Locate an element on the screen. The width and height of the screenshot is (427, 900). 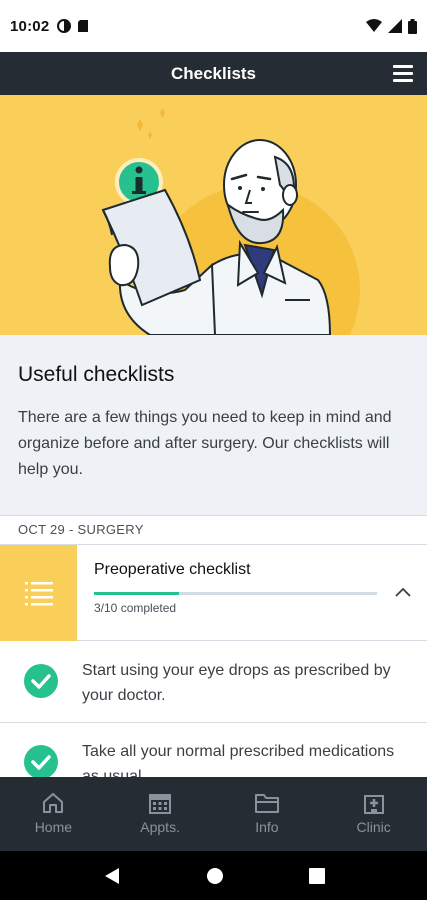
preoperative-checklist-card: Preoperative checklist 3/10 completed is located at coordinates (213, 593).